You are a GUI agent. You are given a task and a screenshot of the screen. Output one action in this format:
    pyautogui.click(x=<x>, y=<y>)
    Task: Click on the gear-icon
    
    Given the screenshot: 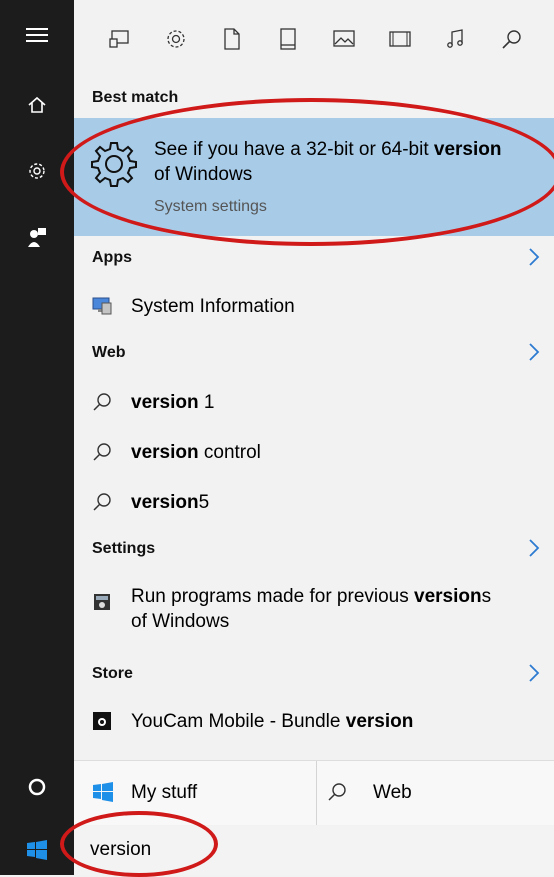 What is the action you would take?
    pyautogui.click(x=37, y=171)
    